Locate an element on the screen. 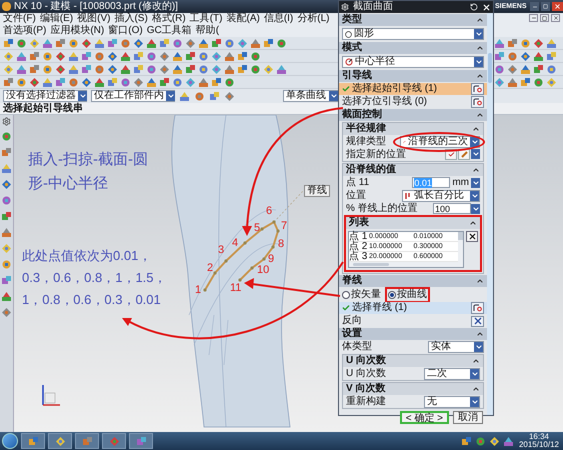 Image resolution: width=563 pixels, height=450 pixels. menu-item: 视图(V) is located at coordinates (93, 19).